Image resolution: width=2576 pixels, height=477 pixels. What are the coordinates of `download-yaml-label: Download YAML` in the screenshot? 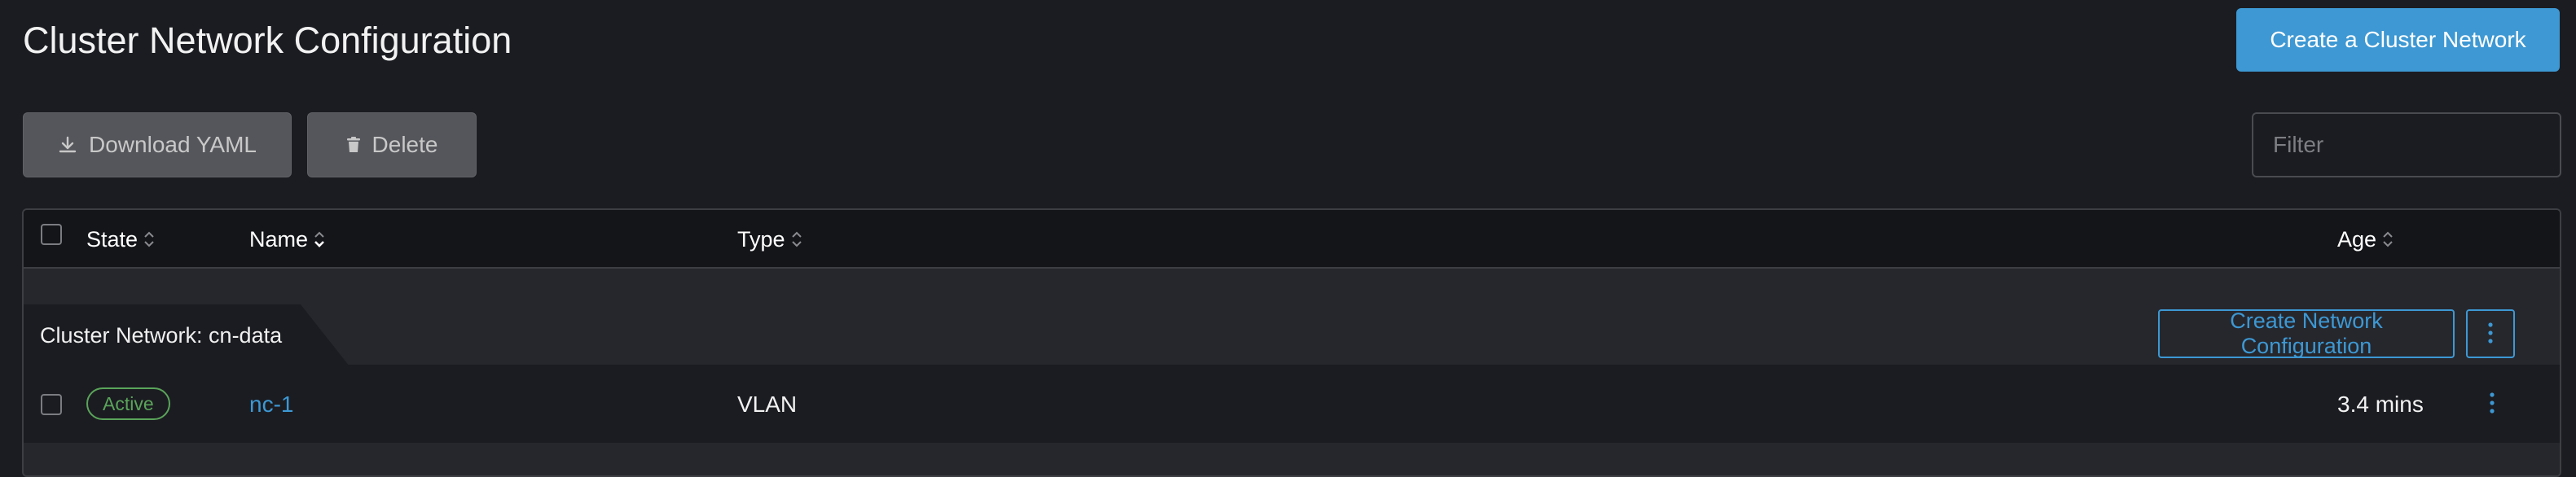 It's located at (173, 144).